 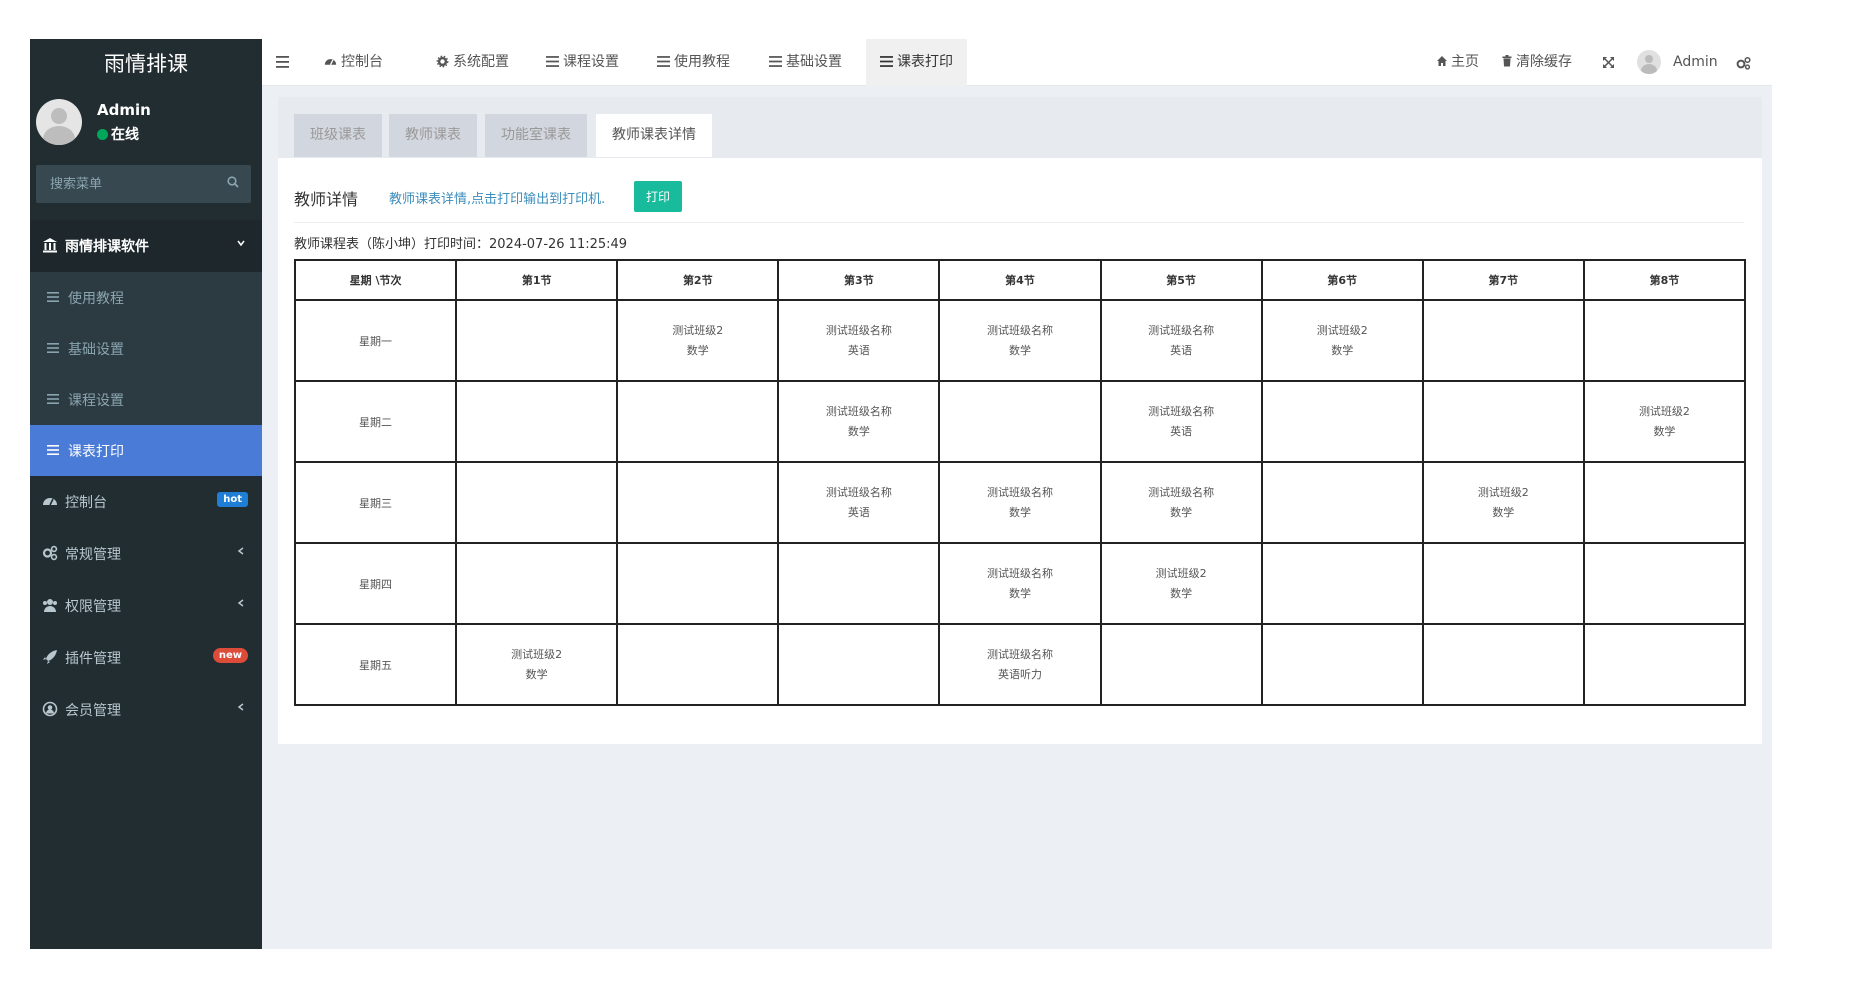 I want to click on sidebar-header-paike: 雨情排课软件, so click(x=146, y=246).